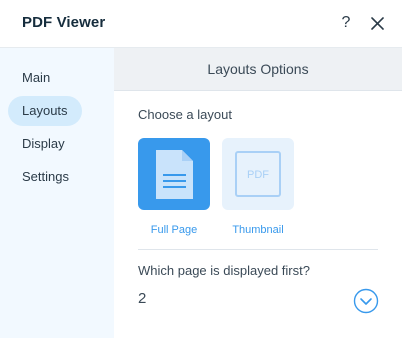 This screenshot has width=402, height=338. I want to click on first-page-label: Which page is displayed first?, so click(224, 270).